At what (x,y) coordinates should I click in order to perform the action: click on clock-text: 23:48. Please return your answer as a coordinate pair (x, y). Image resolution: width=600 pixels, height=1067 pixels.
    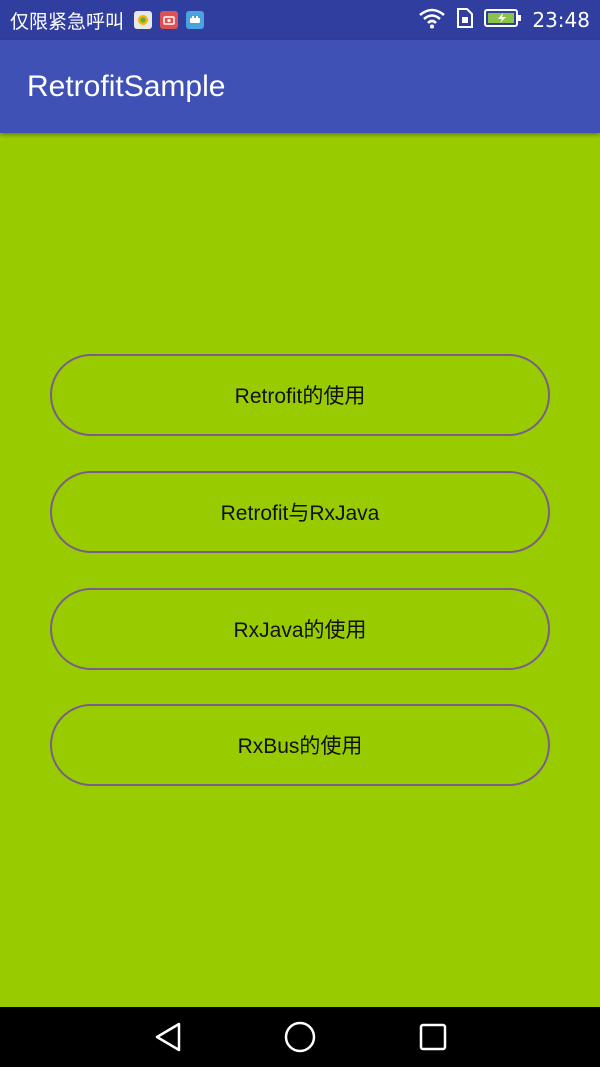
    Looking at the image, I should click on (561, 20).